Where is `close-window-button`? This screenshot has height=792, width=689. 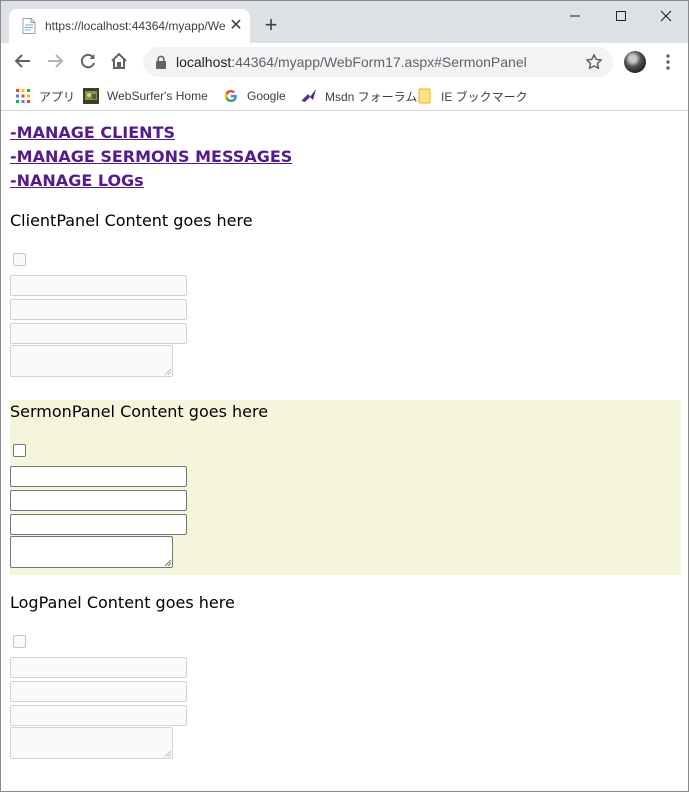
close-window-button is located at coordinates (665, 16).